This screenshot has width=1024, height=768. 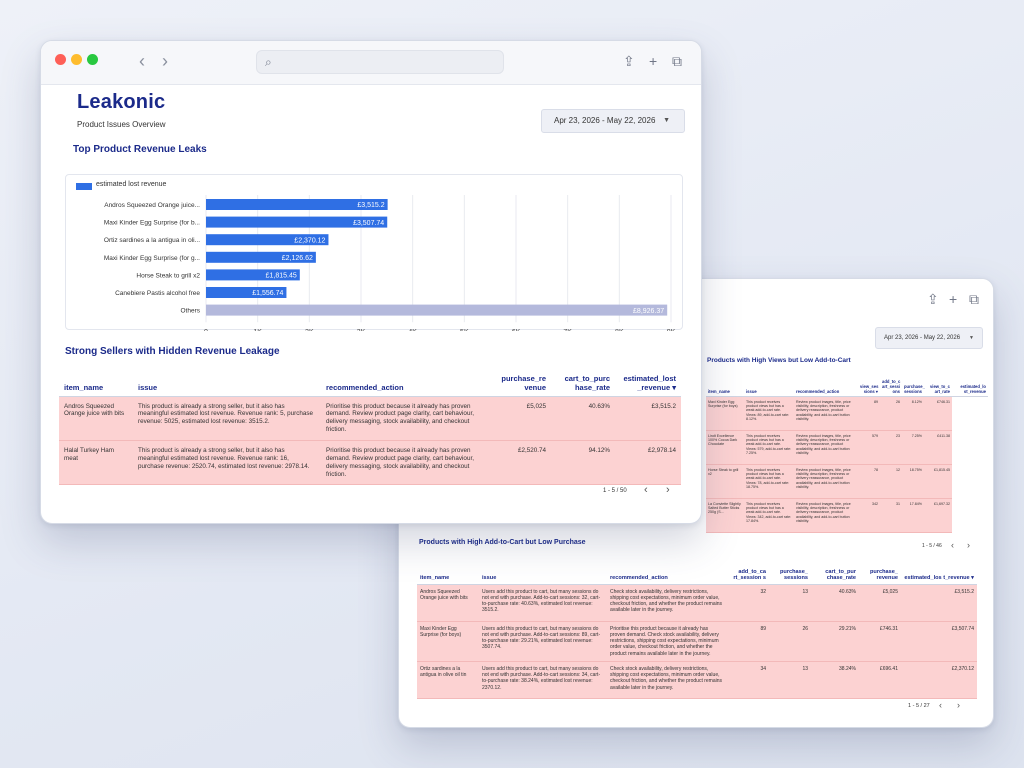 What do you see at coordinates (869, 385) in the screenshot?
I see `column-header: view_ses sions ▾` at bounding box center [869, 385].